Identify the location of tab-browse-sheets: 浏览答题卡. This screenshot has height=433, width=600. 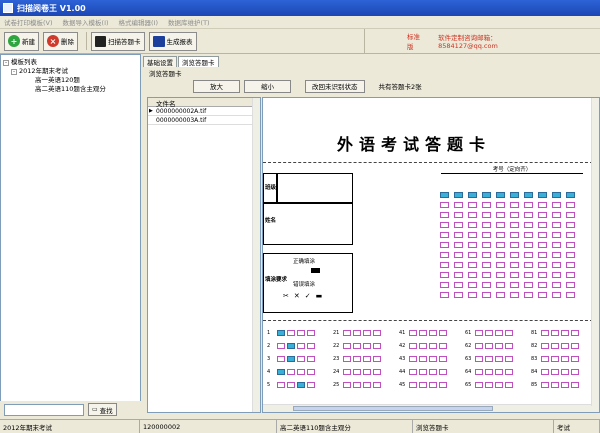
(198, 61).